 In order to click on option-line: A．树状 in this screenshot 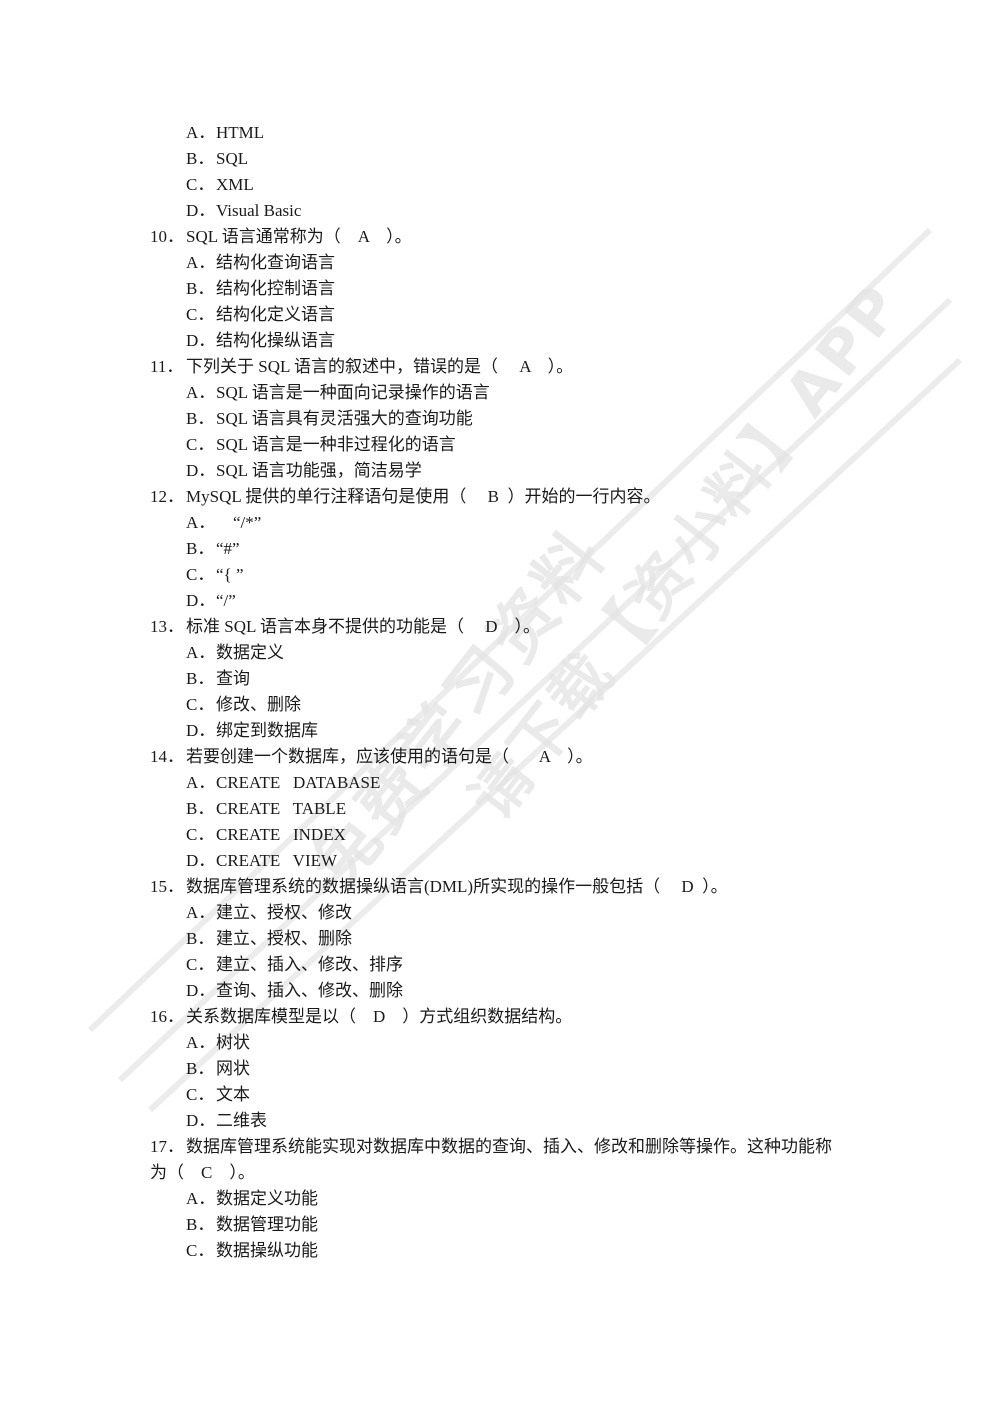, I will do `click(496, 1043)`.